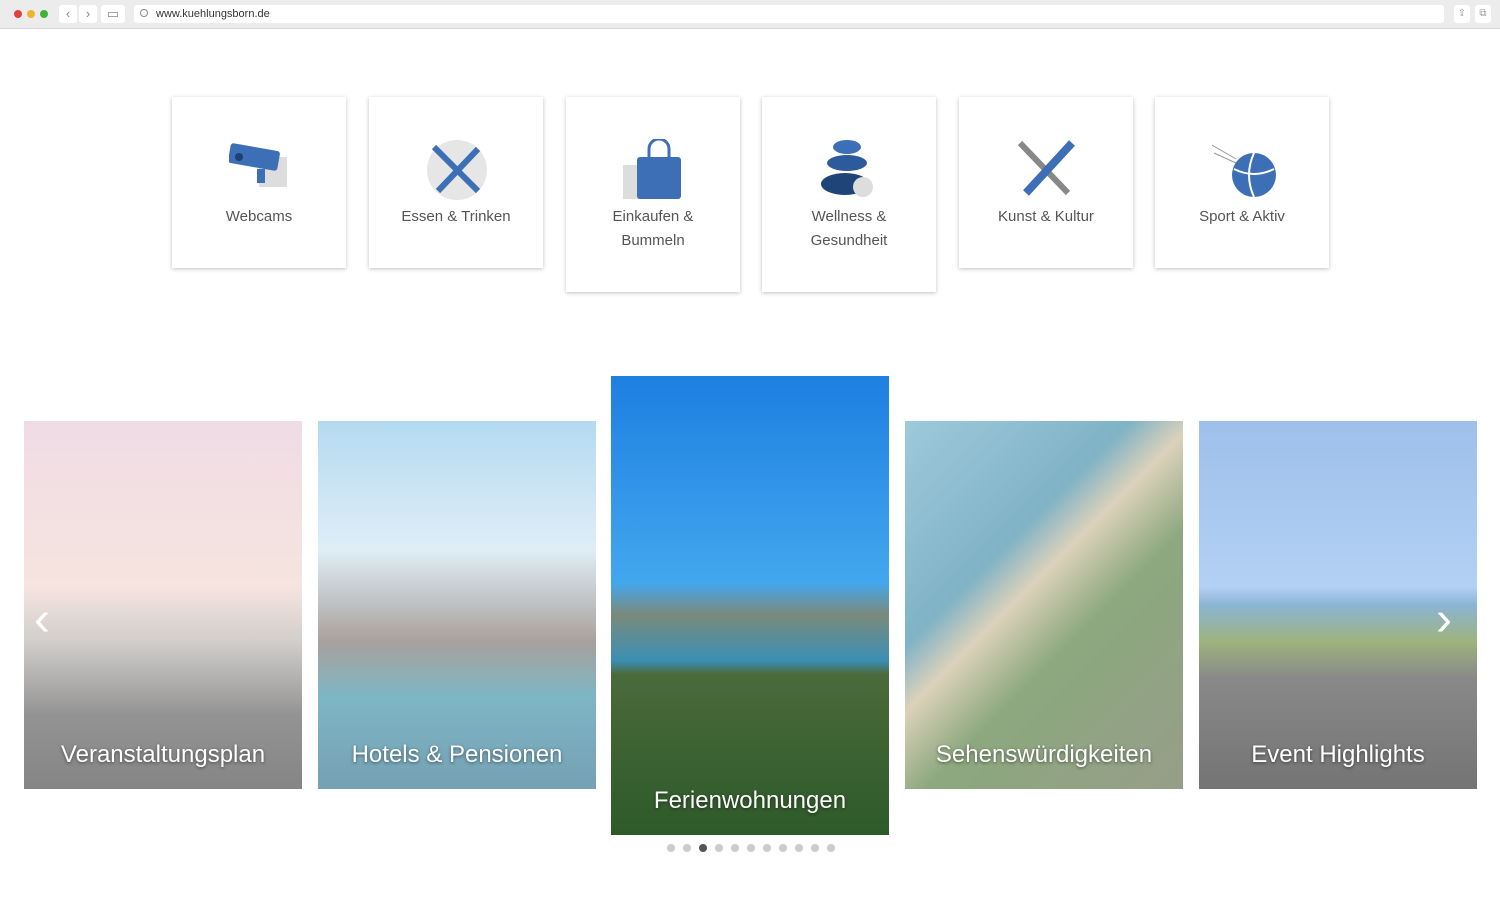 This screenshot has width=1500, height=917. What do you see at coordinates (163, 605) in the screenshot?
I see `carousel-slide: Veranstaltungsplan` at bounding box center [163, 605].